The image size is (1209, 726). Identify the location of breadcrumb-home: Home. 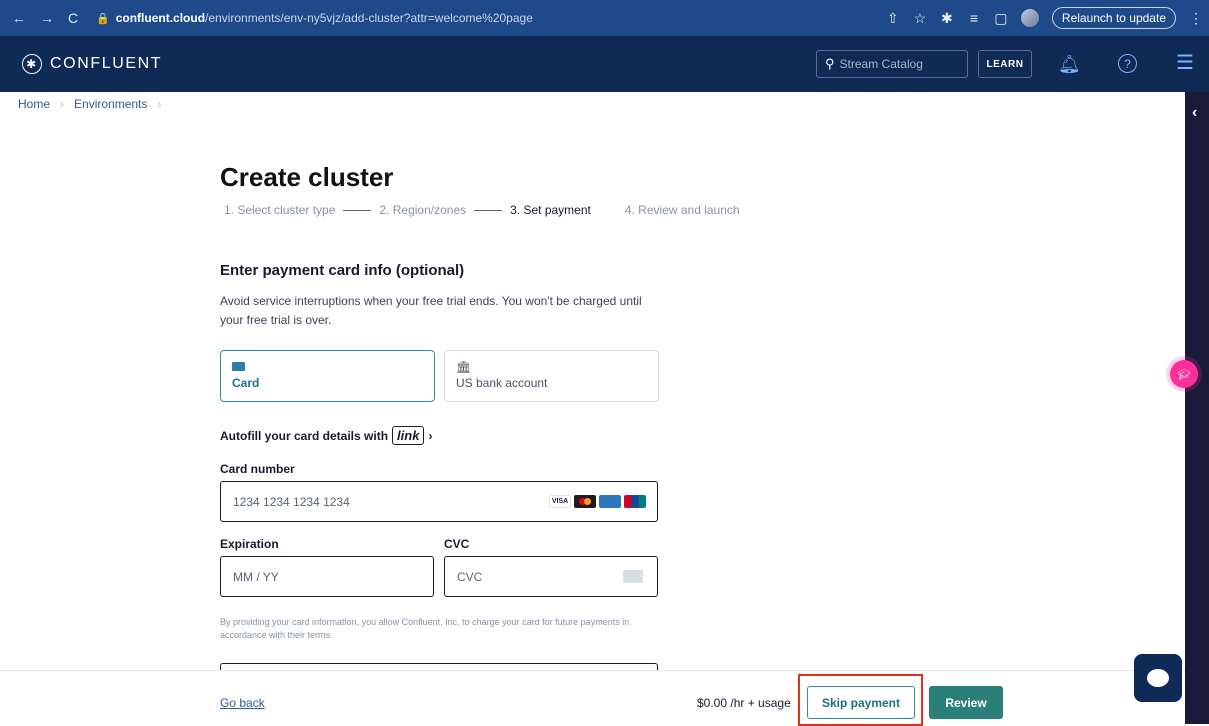
(34, 104).